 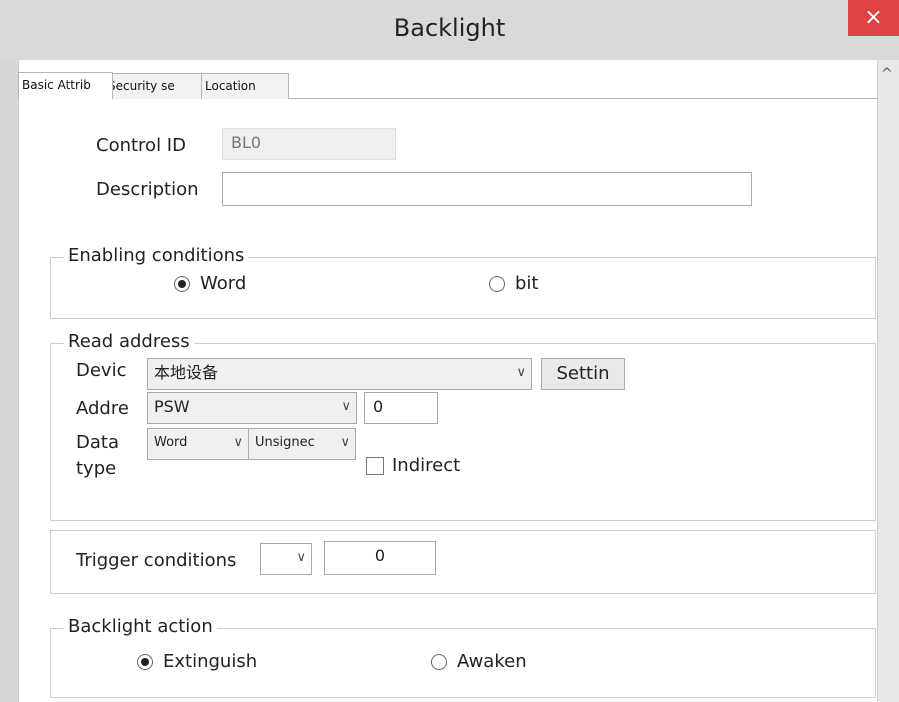 What do you see at coordinates (156, 86) in the screenshot?
I see `tab-security-settings: Security se` at bounding box center [156, 86].